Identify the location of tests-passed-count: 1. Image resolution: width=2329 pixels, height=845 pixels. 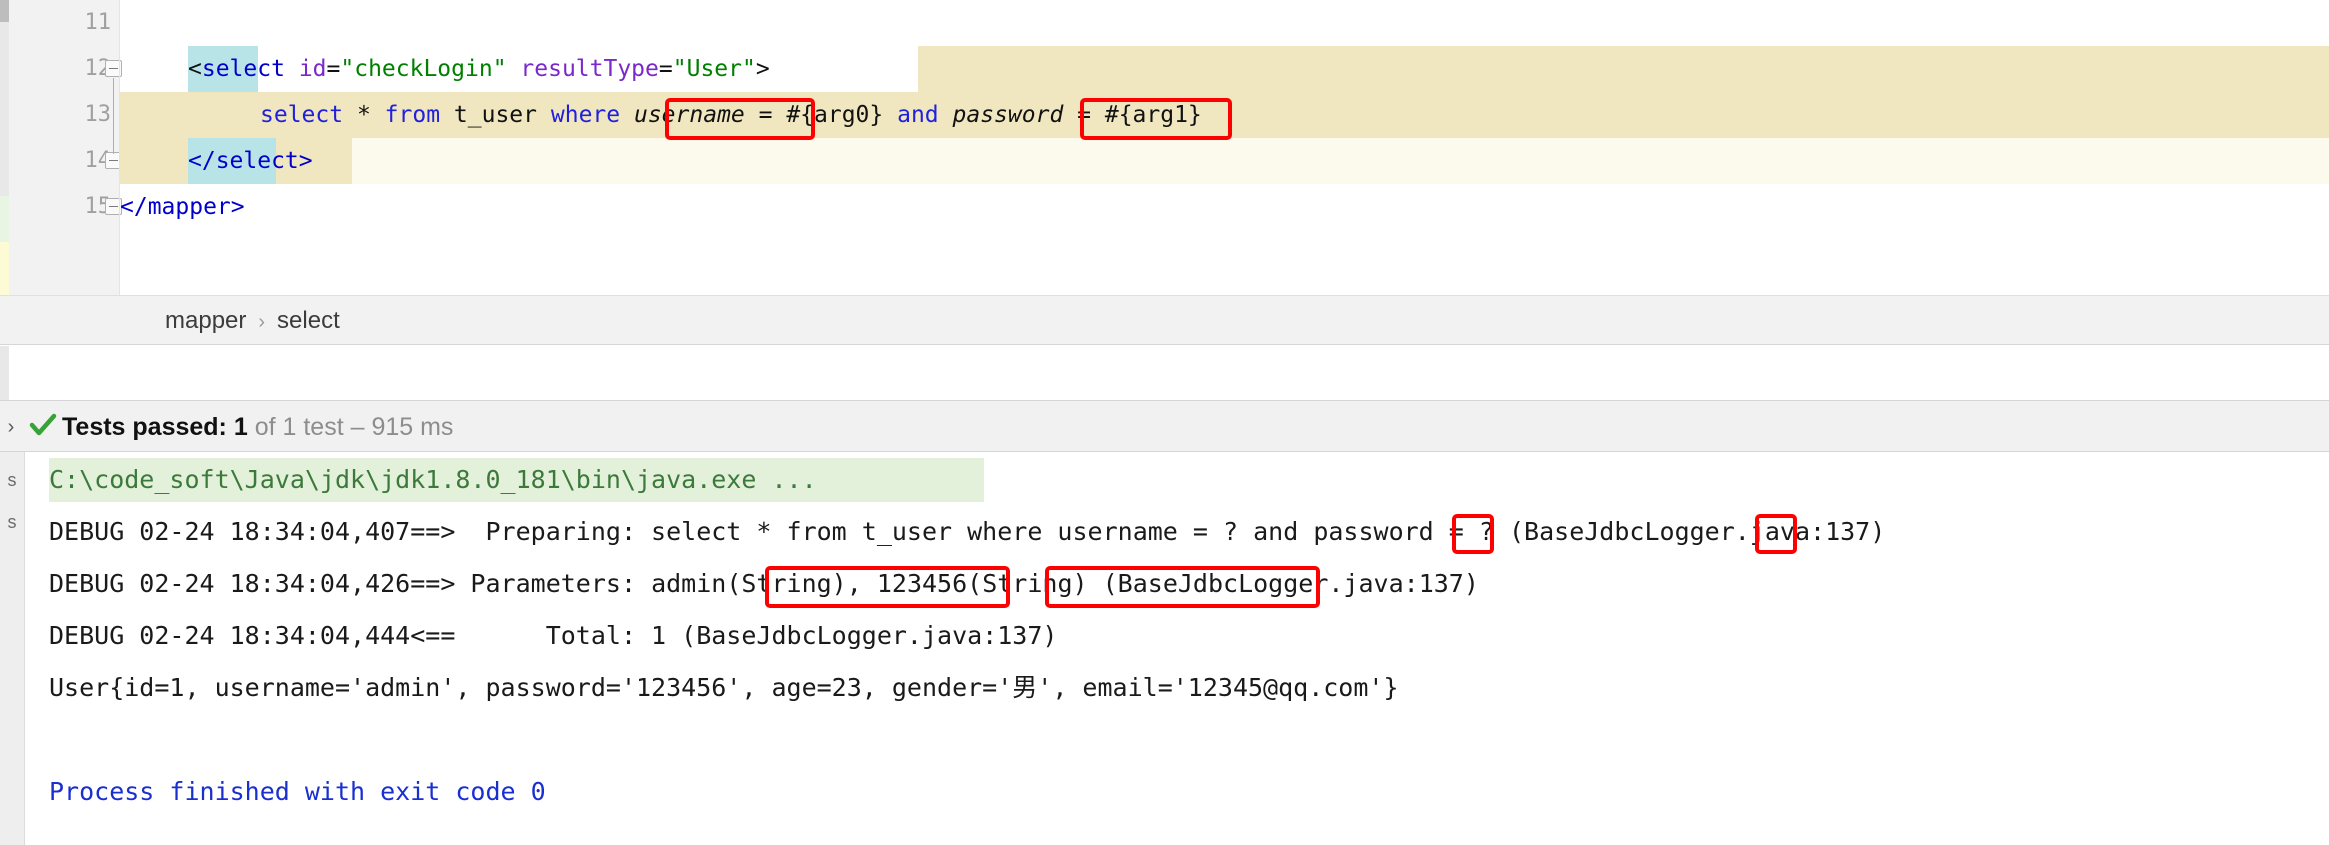
(240, 427).